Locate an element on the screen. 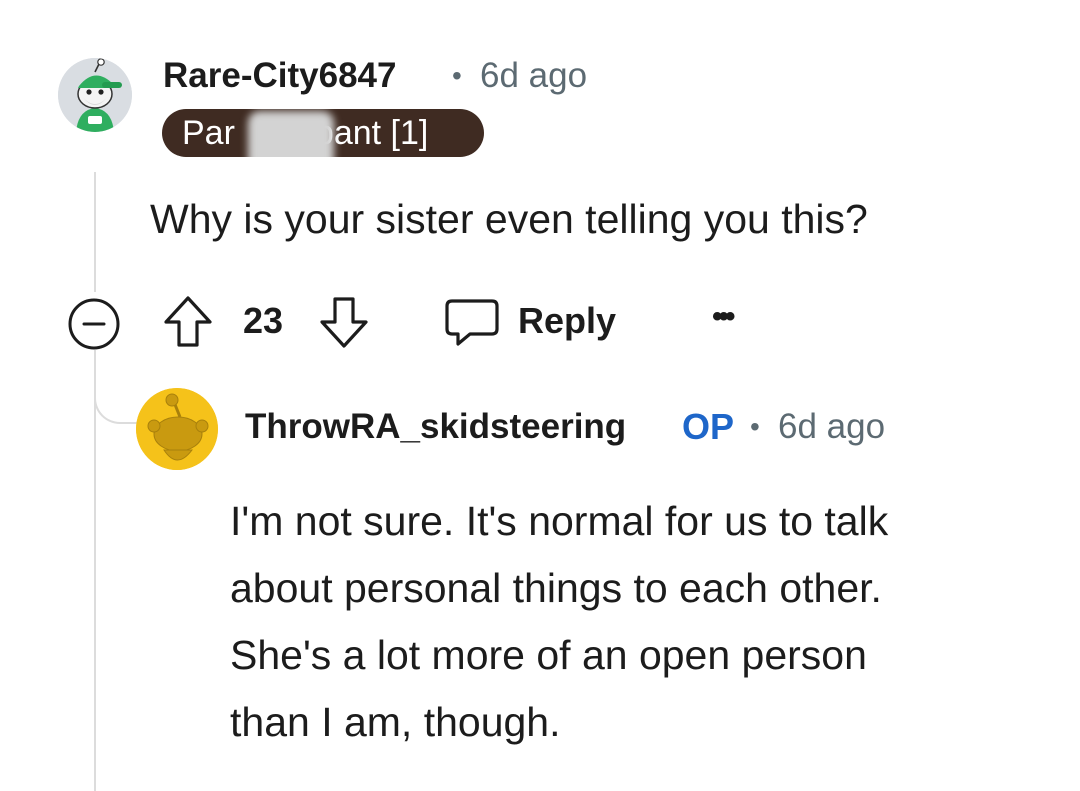 Image resolution: width=1080 pixels, height=791 pixels. more-options-button: ••• is located at coordinates (723, 317).